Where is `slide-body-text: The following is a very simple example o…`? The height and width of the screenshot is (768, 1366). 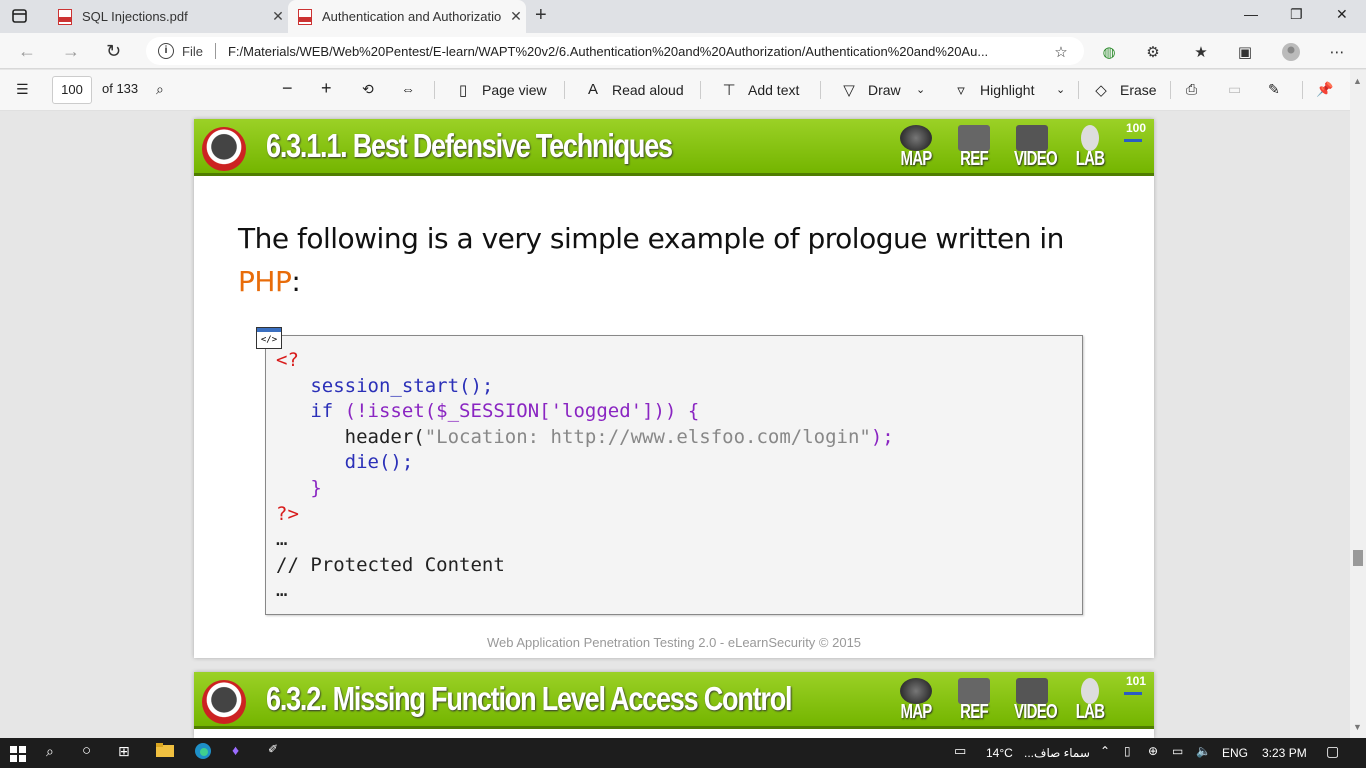 slide-body-text: The following is a very simple example o… is located at coordinates (651, 260).